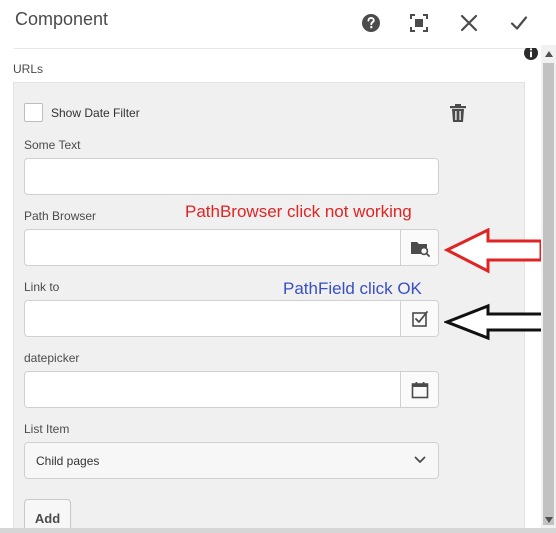  Describe the element at coordinates (212, 318) in the screenshot. I see `link-to-input` at that location.